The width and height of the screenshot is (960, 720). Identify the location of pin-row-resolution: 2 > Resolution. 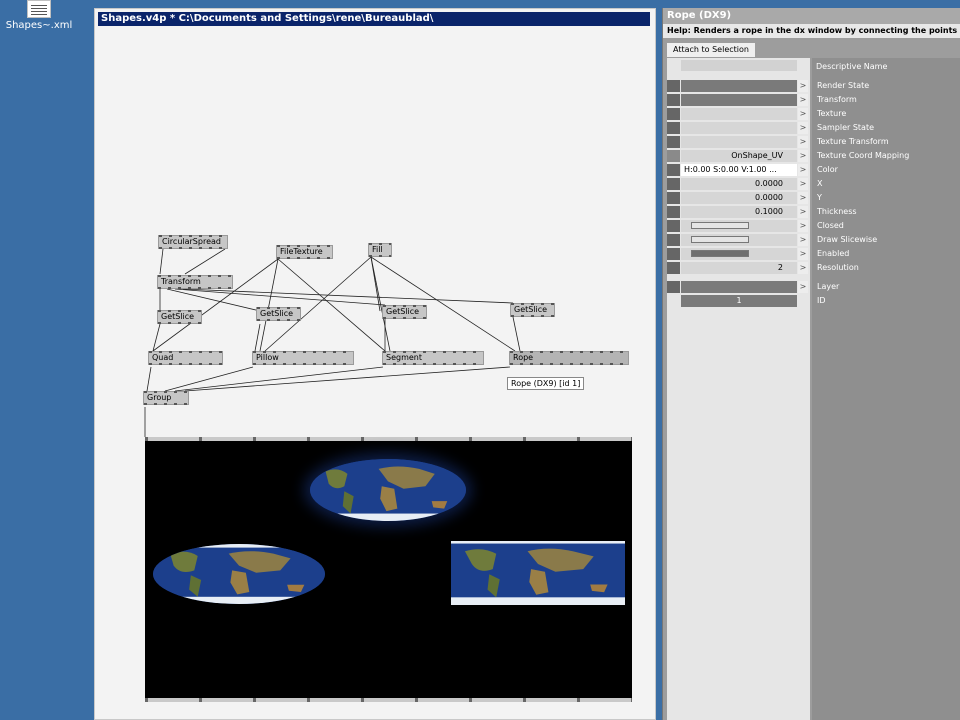
(810, 268).